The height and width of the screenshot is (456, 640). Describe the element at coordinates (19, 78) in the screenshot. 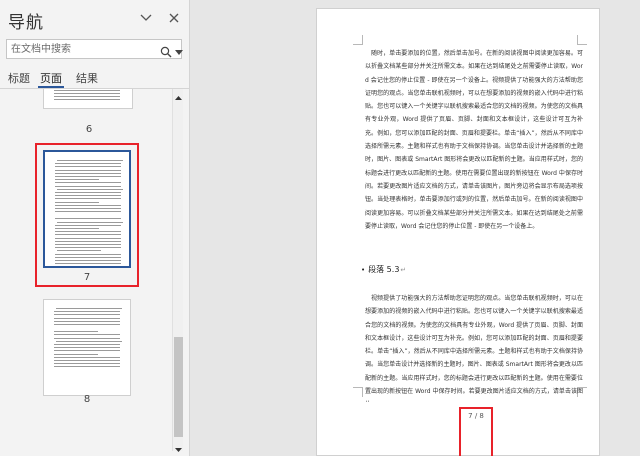

I see `tab-headings: 标题` at that location.